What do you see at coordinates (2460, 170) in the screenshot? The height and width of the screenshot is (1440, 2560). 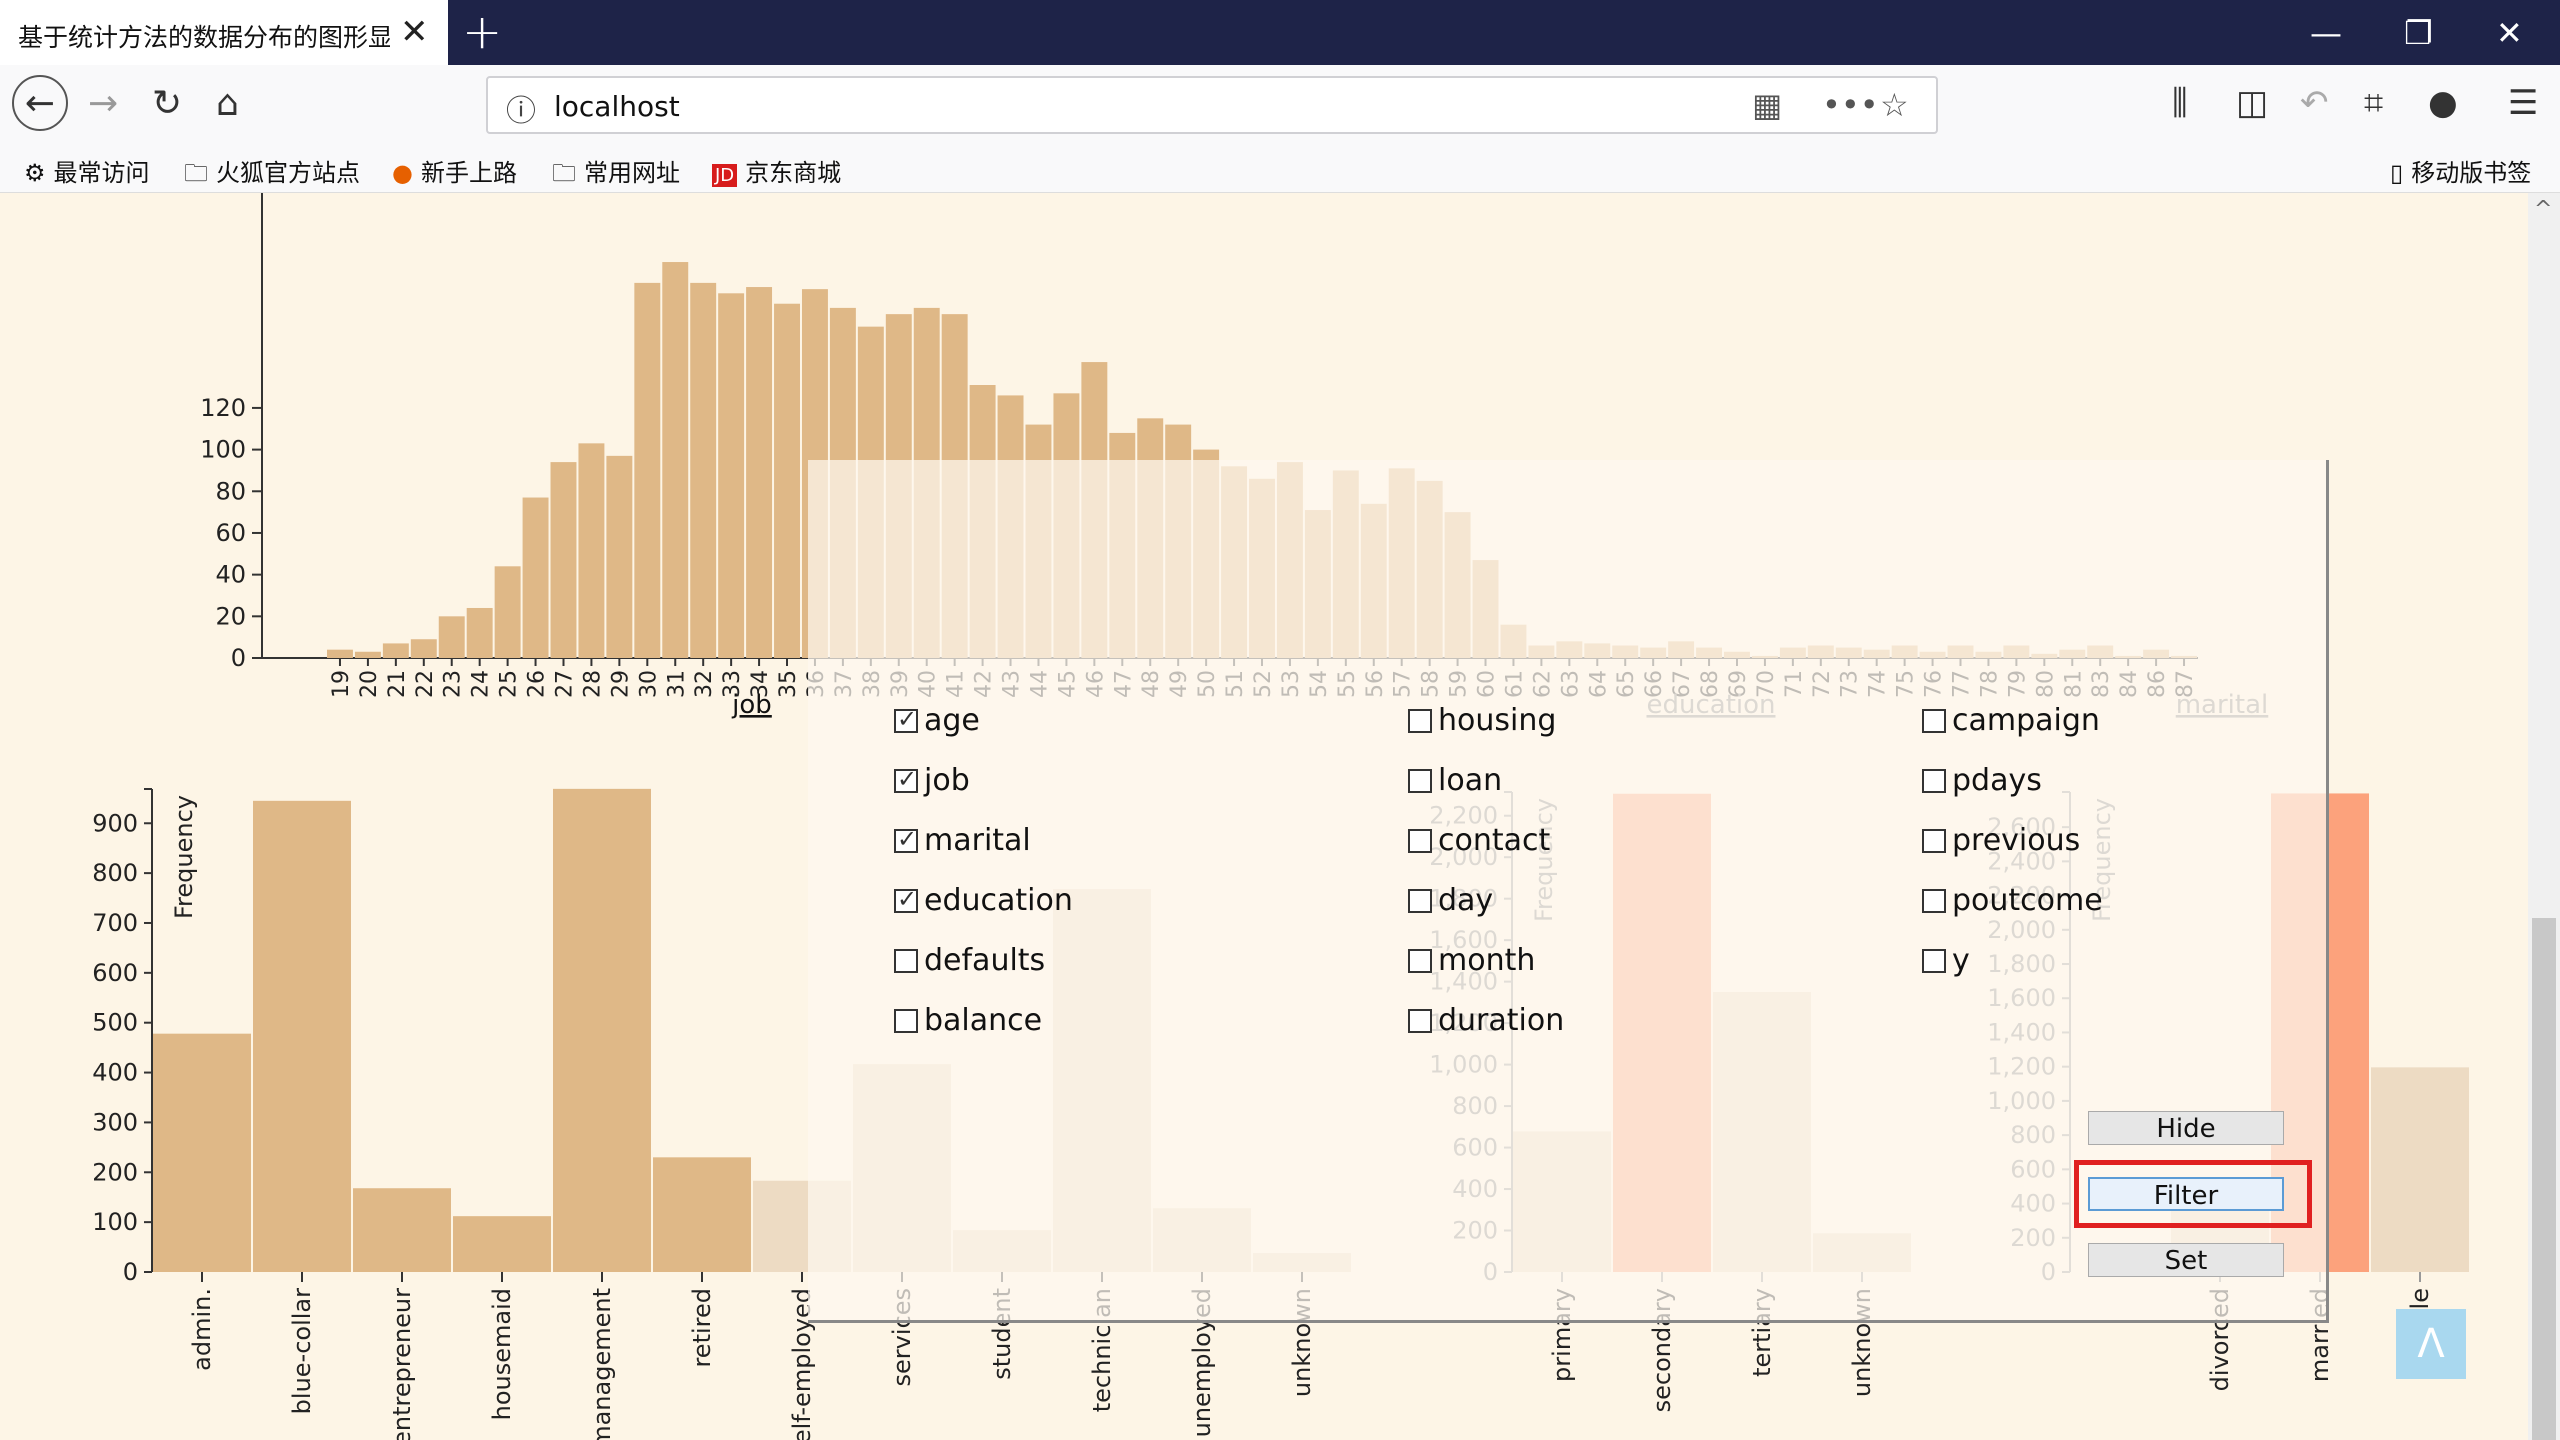 I see `bookmark-mobile: ▯ 移动版书签` at bounding box center [2460, 170].